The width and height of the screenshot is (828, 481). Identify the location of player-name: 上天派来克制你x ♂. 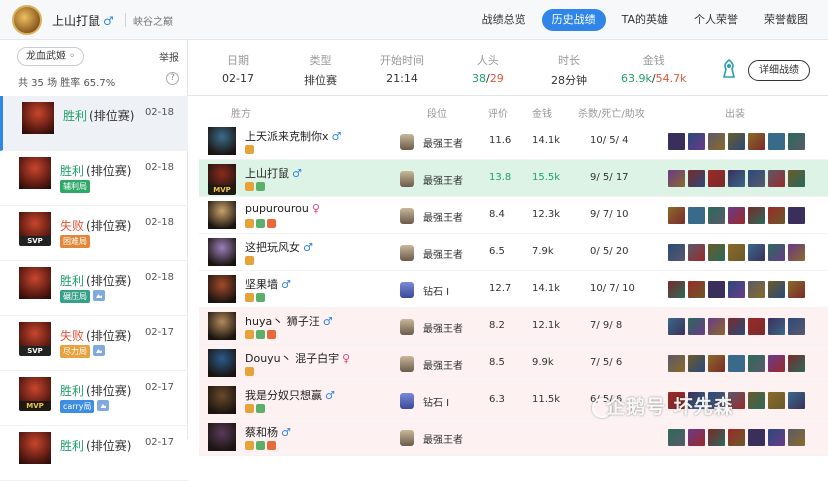
(293, 136).